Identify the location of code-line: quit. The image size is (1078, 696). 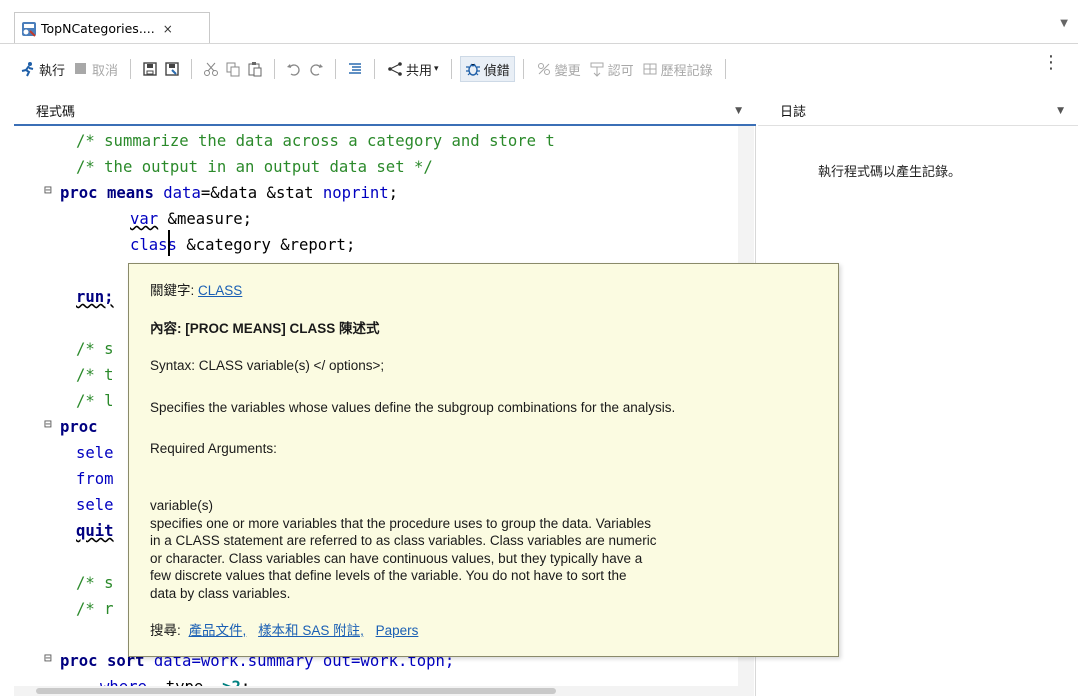
(95, 531).